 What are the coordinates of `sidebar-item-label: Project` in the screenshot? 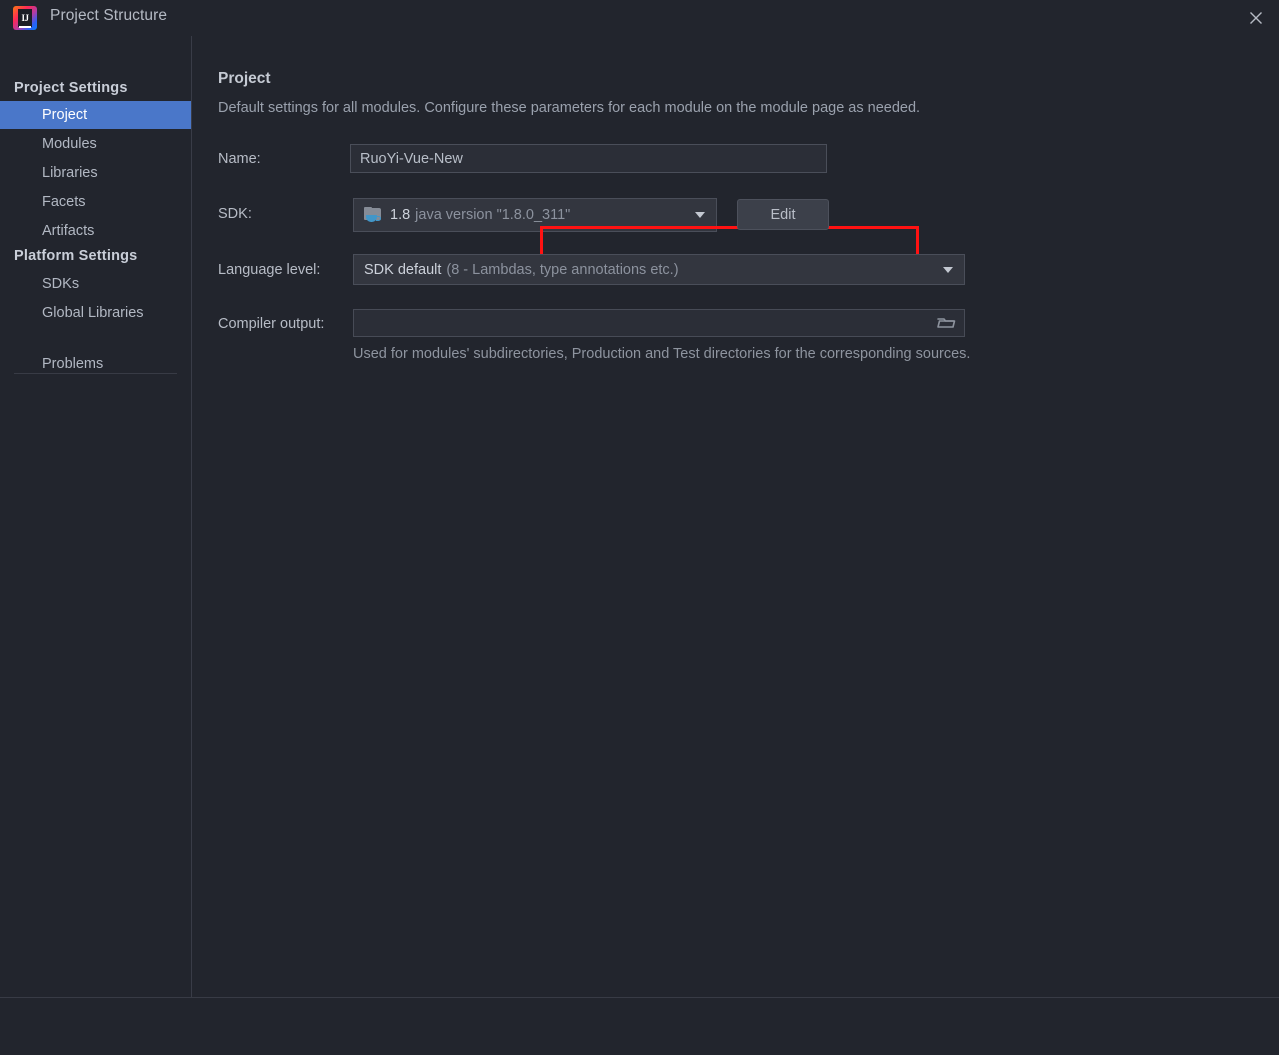 It's located at (65, 115).